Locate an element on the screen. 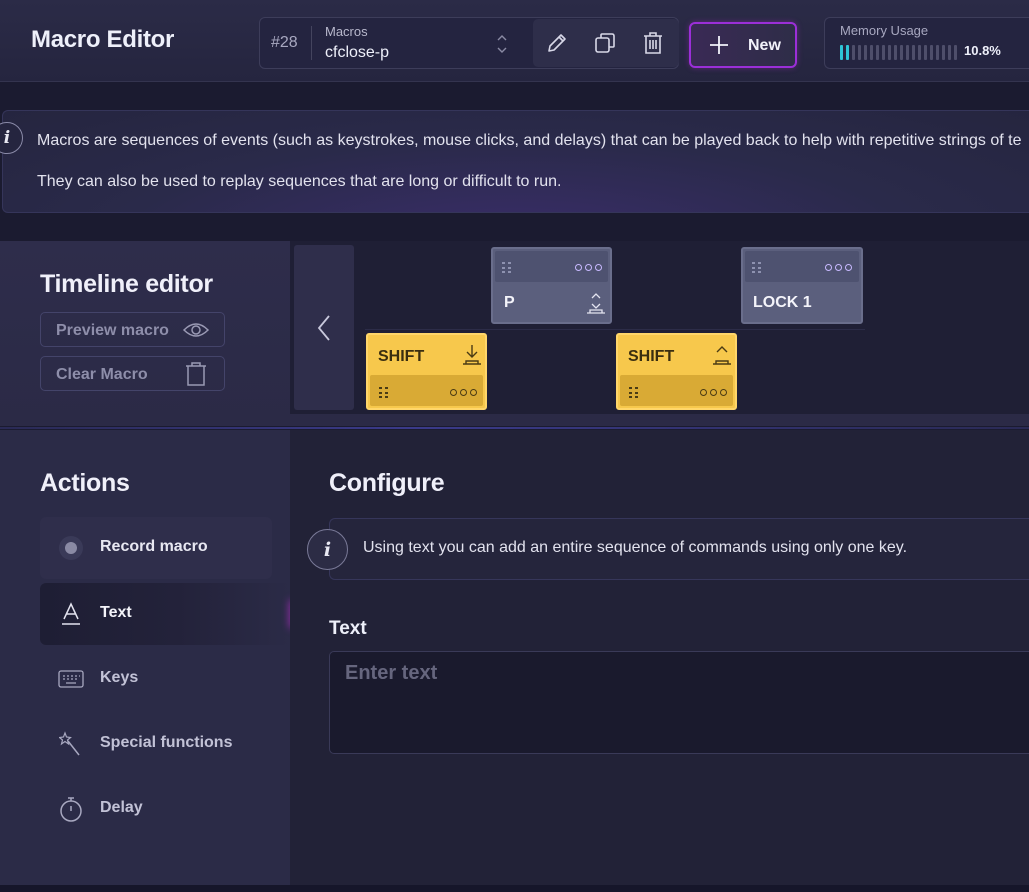 This screenshot has height=892, width=1029. pencil-icon is located at coordinates (557, 43).